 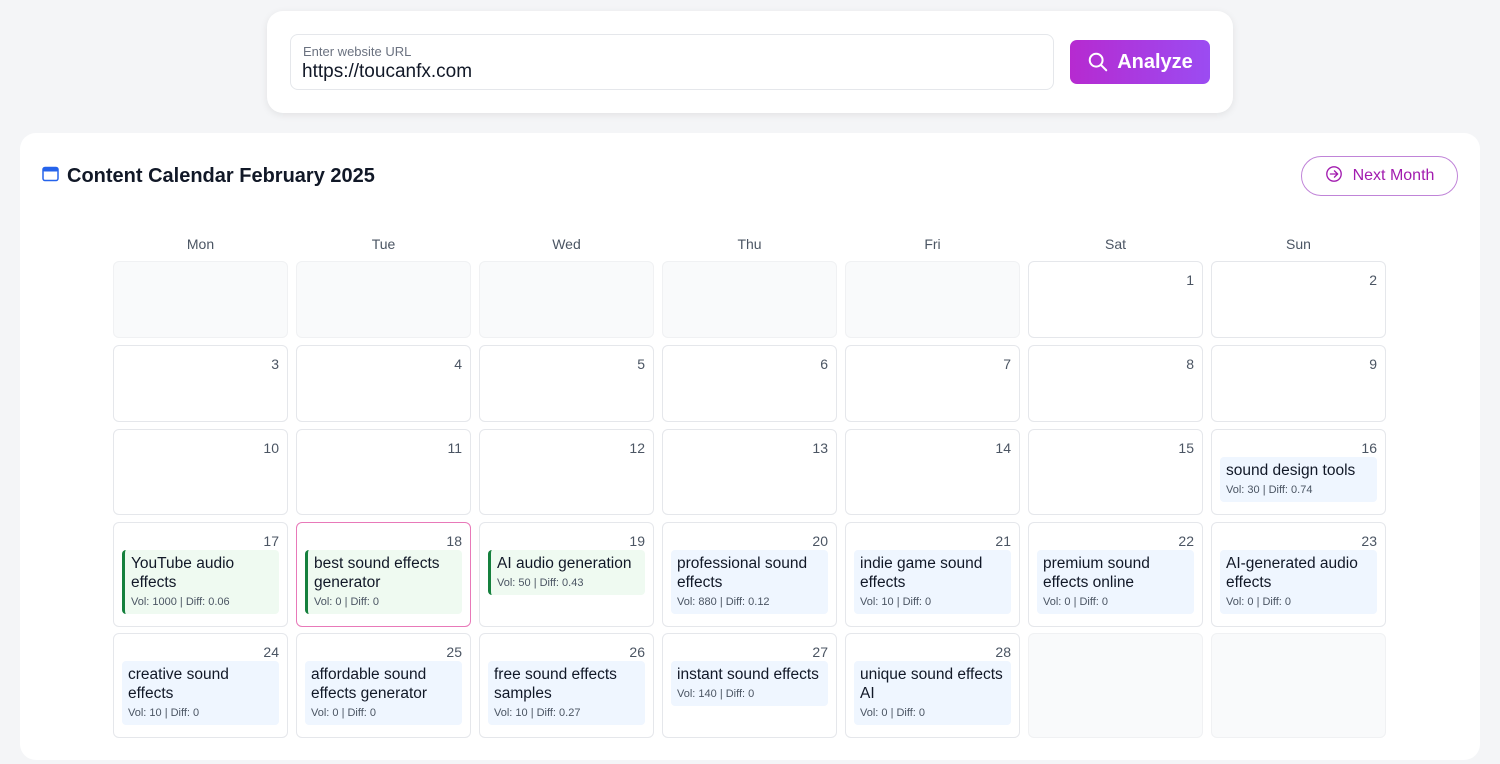 I want to click on keyword-text: free sound effects samples, so click(x=555, y=684).